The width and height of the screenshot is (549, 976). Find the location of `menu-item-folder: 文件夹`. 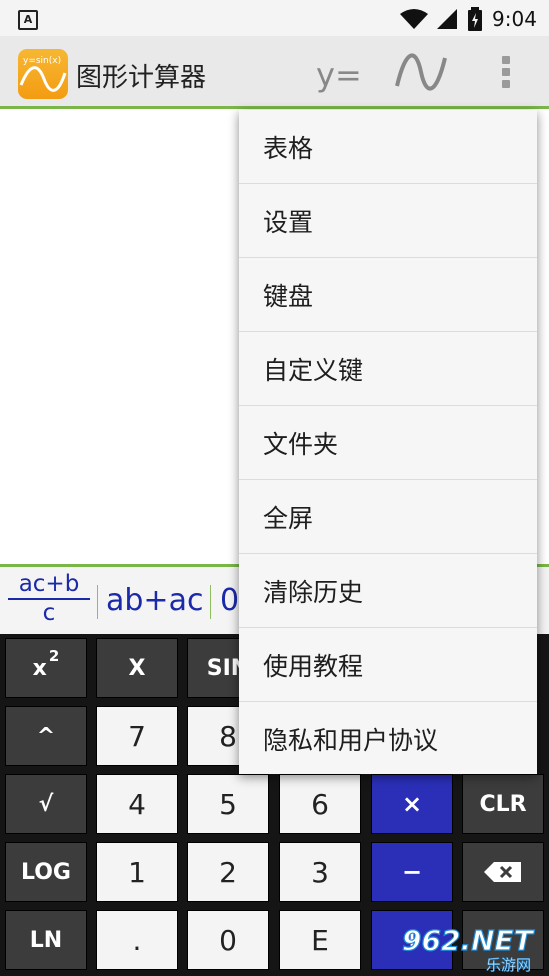

menu-item-folder: 文件夹 is located at coordinates (388, 443).